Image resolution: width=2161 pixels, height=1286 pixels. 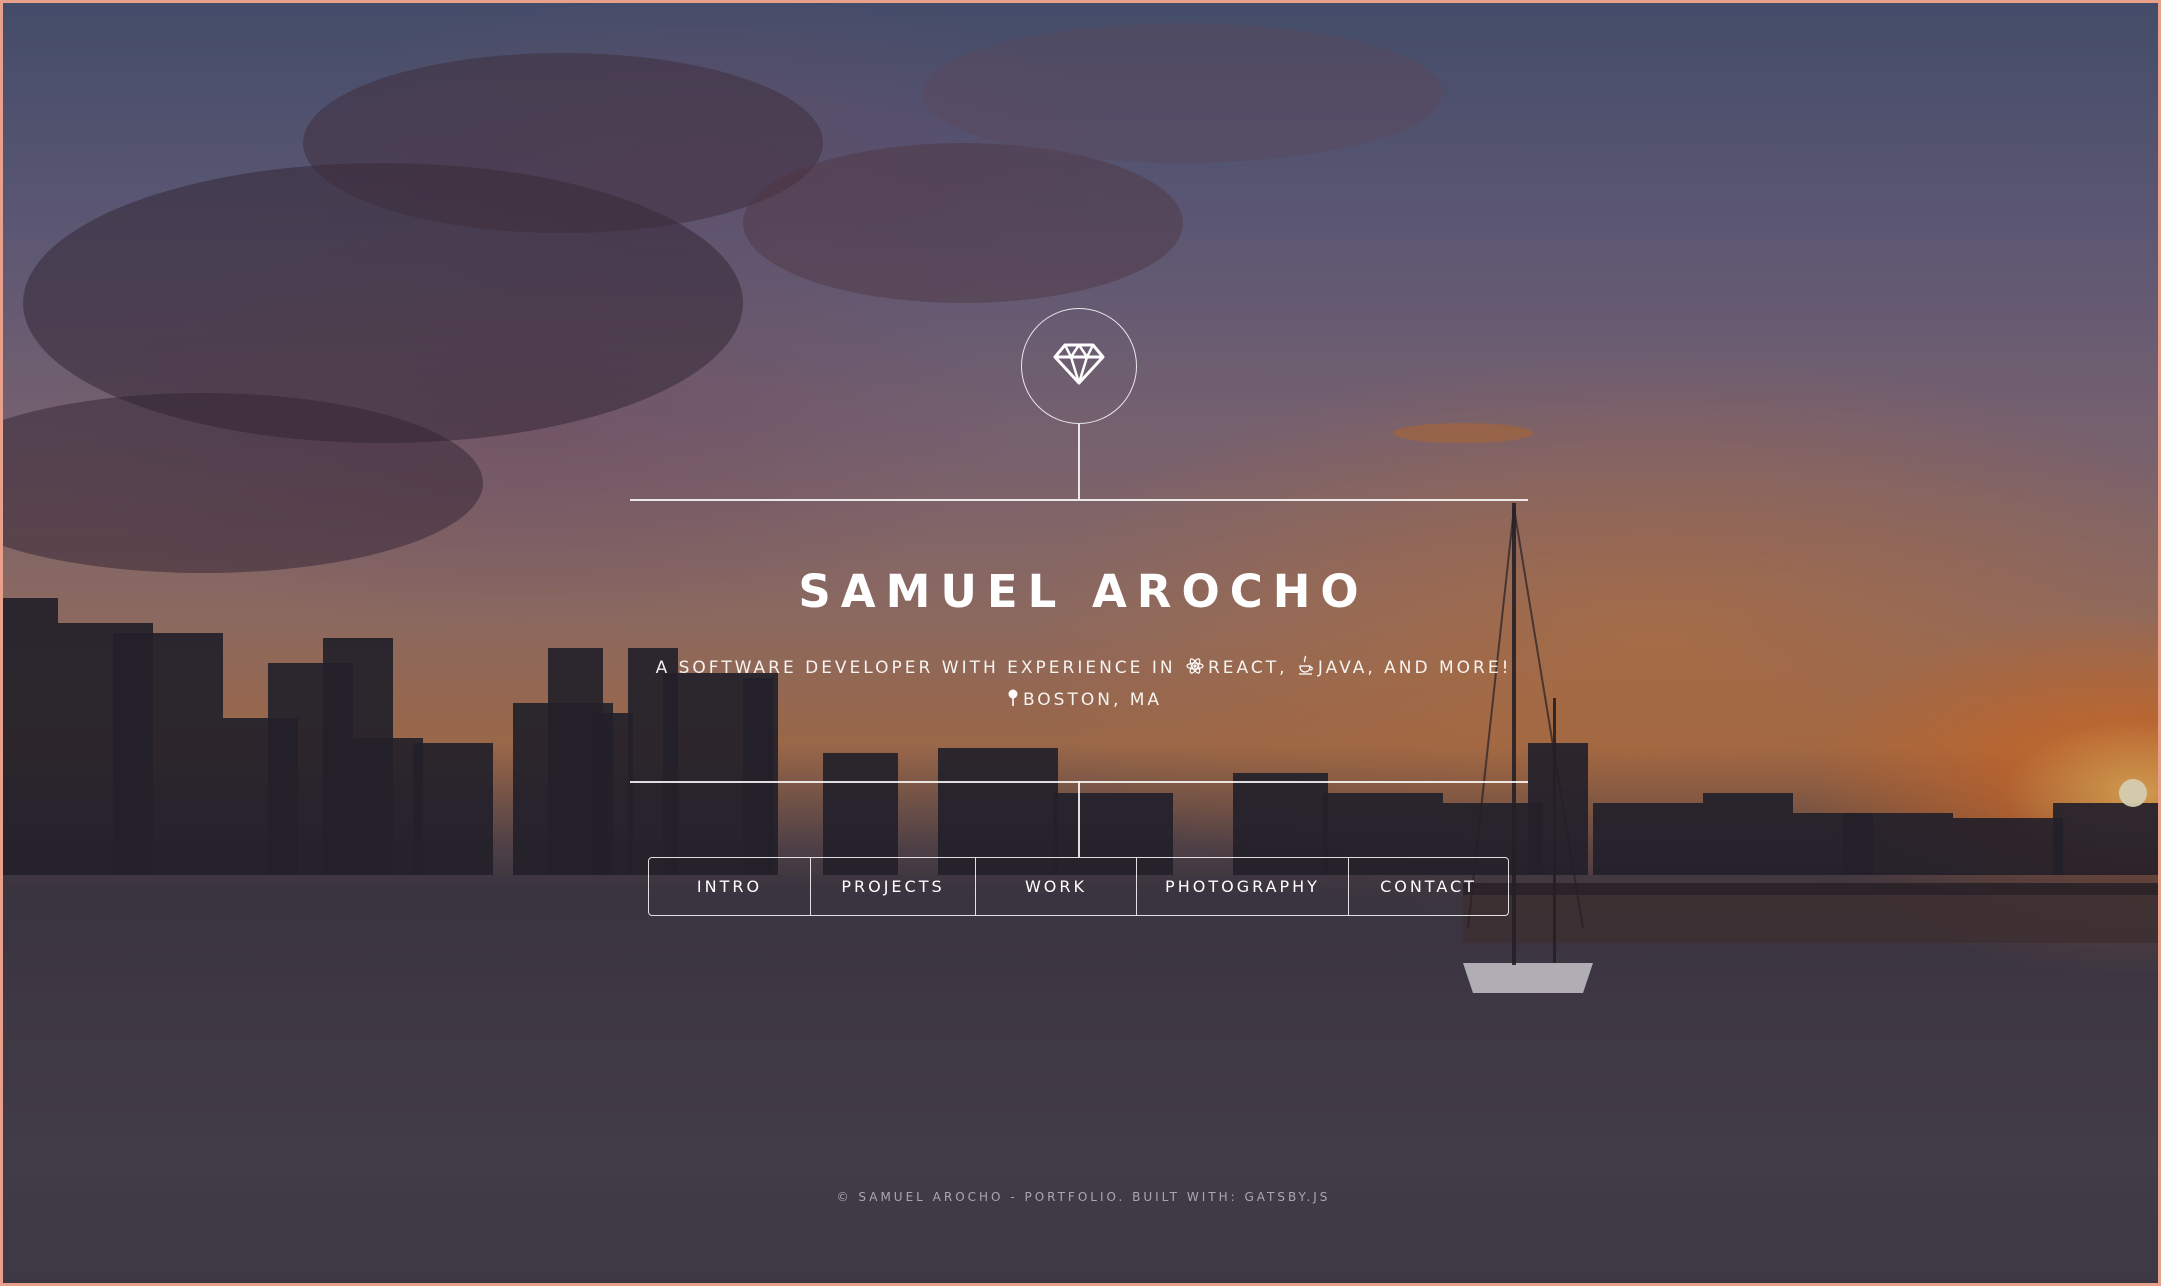 What do you see at coordinates (729, 886) in the screenshot?
I see `nav-item-intro: INTRO` at bounding box center [729, 886].